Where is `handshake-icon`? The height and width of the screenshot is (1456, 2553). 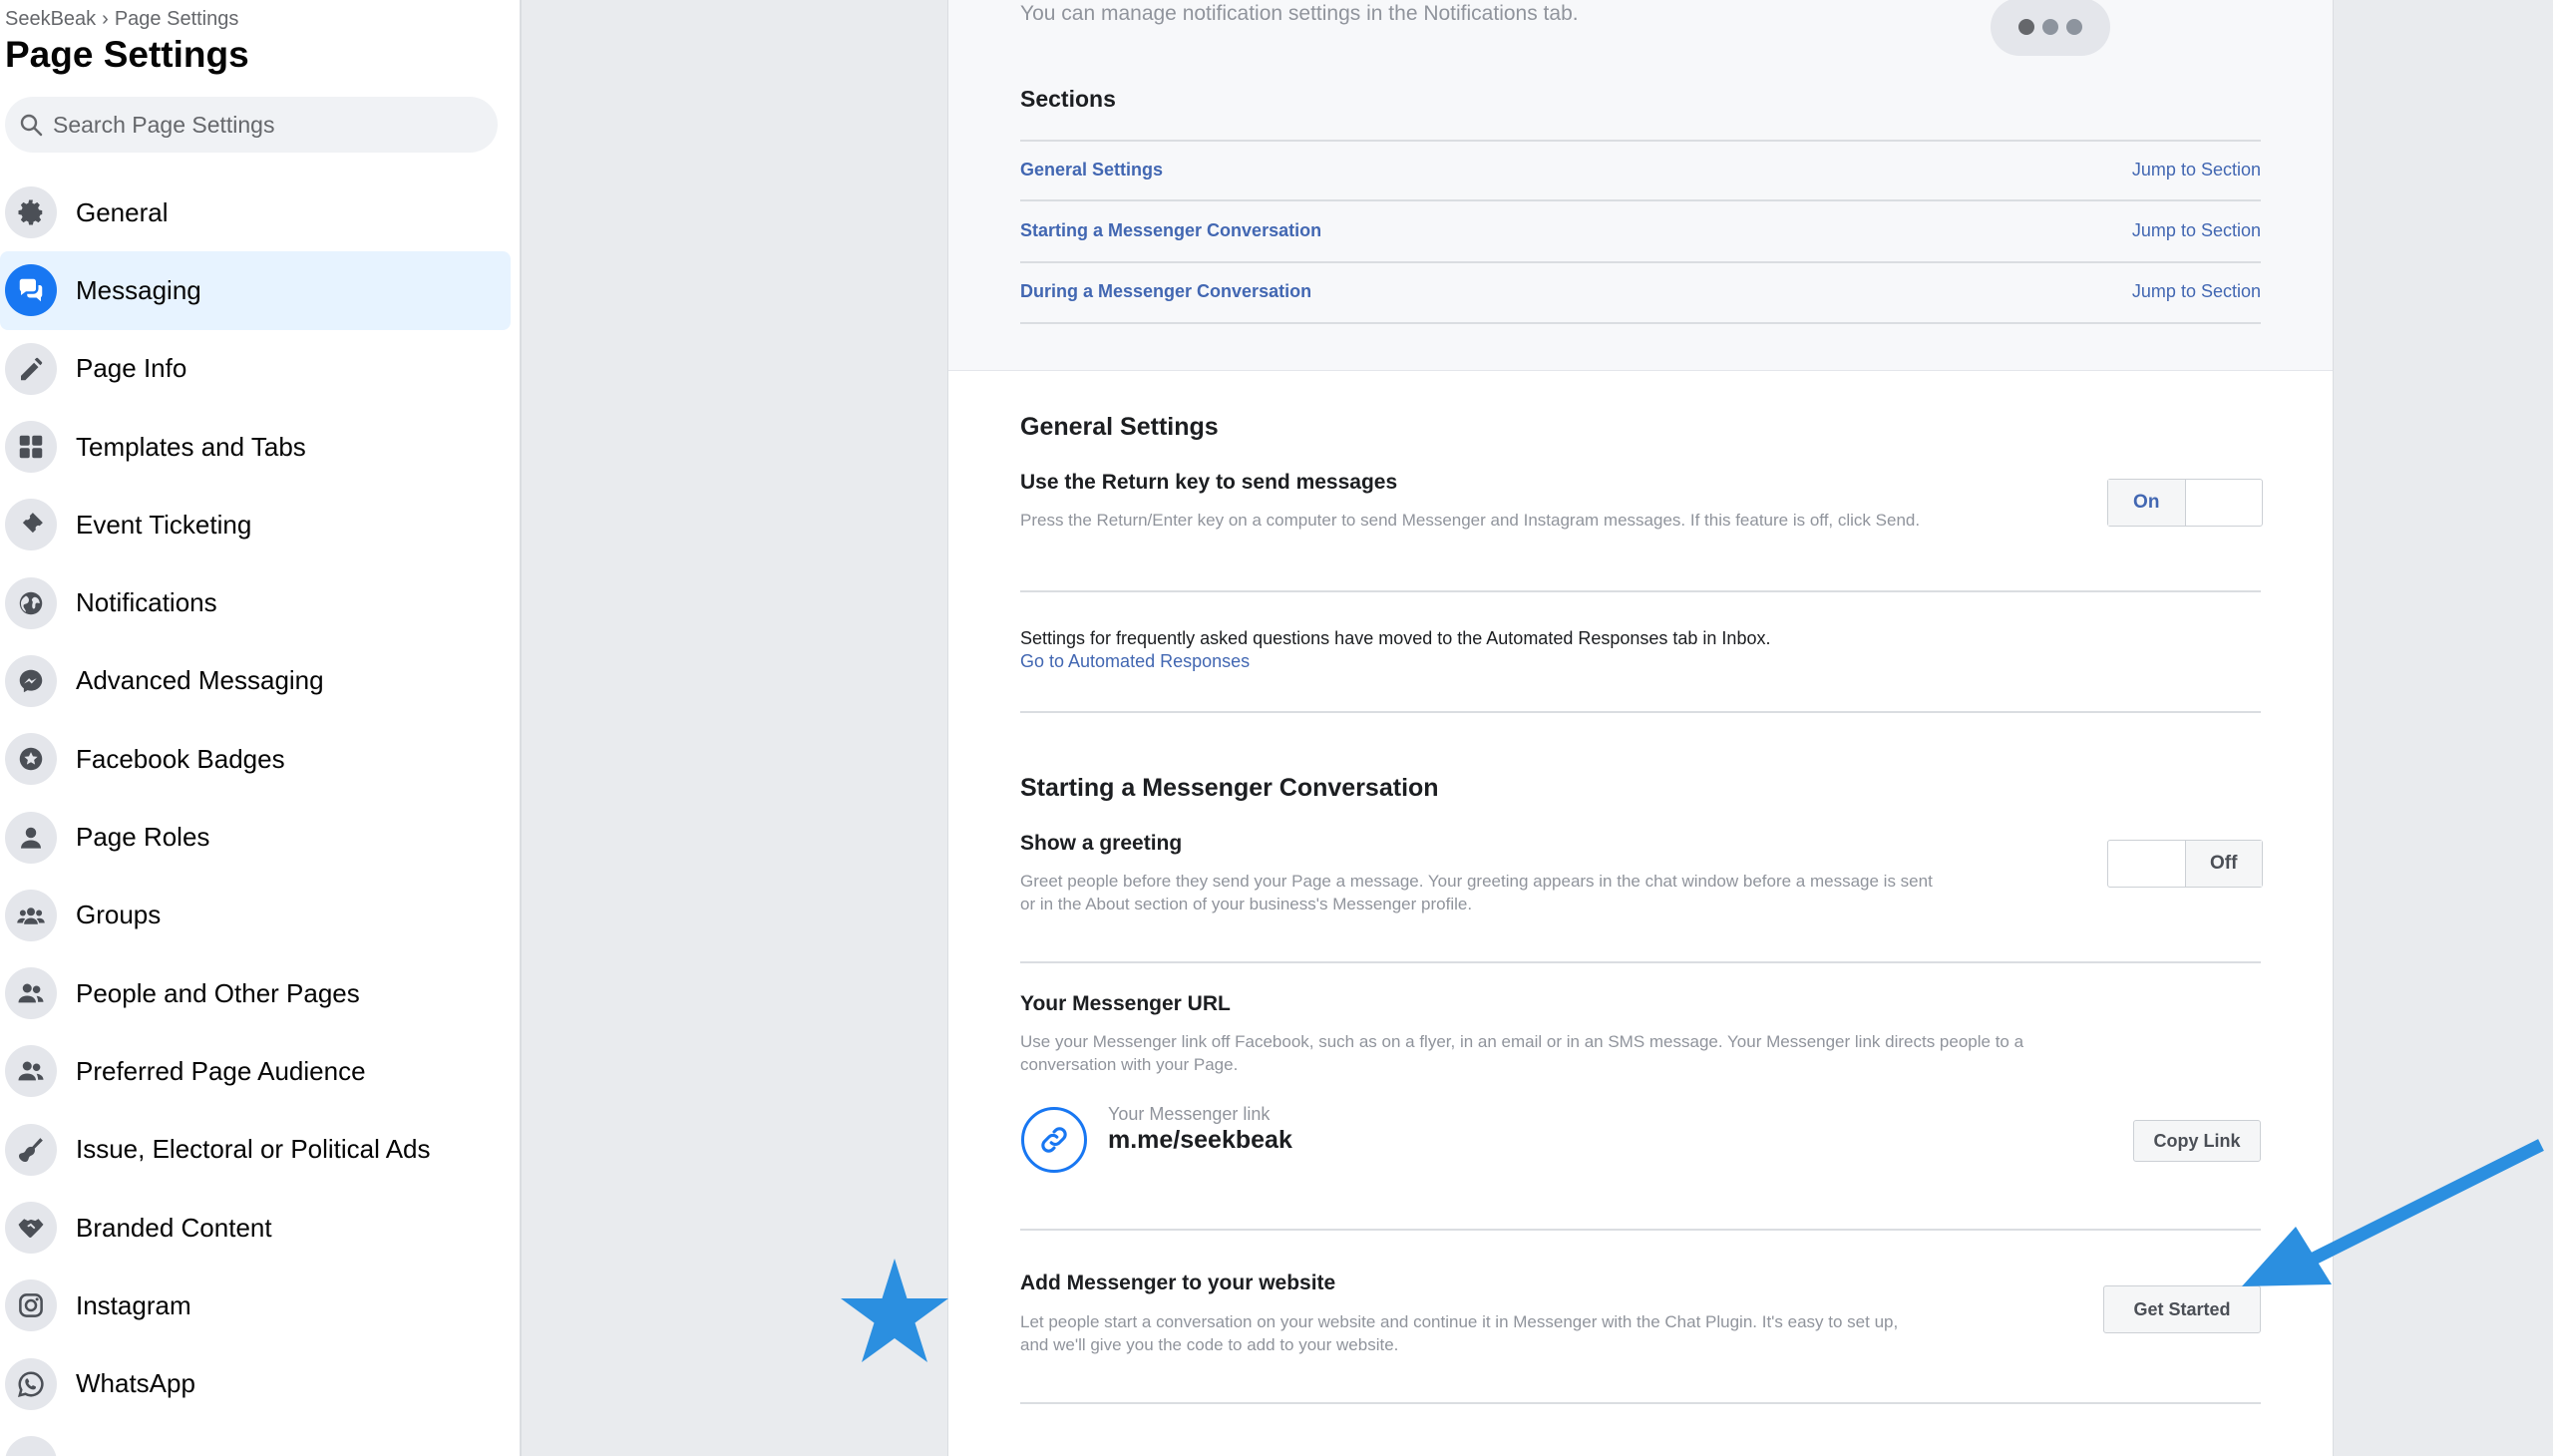 handshake-icon is located at coordinates (31, 1228).